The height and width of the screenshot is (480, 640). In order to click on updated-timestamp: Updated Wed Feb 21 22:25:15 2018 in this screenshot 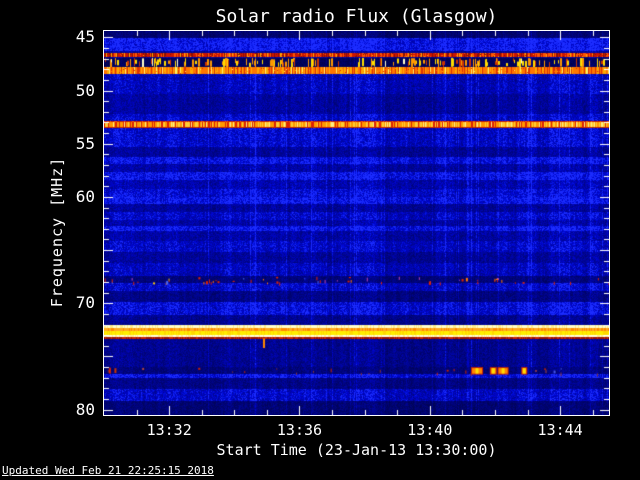, I will do `click(108, 470)`.